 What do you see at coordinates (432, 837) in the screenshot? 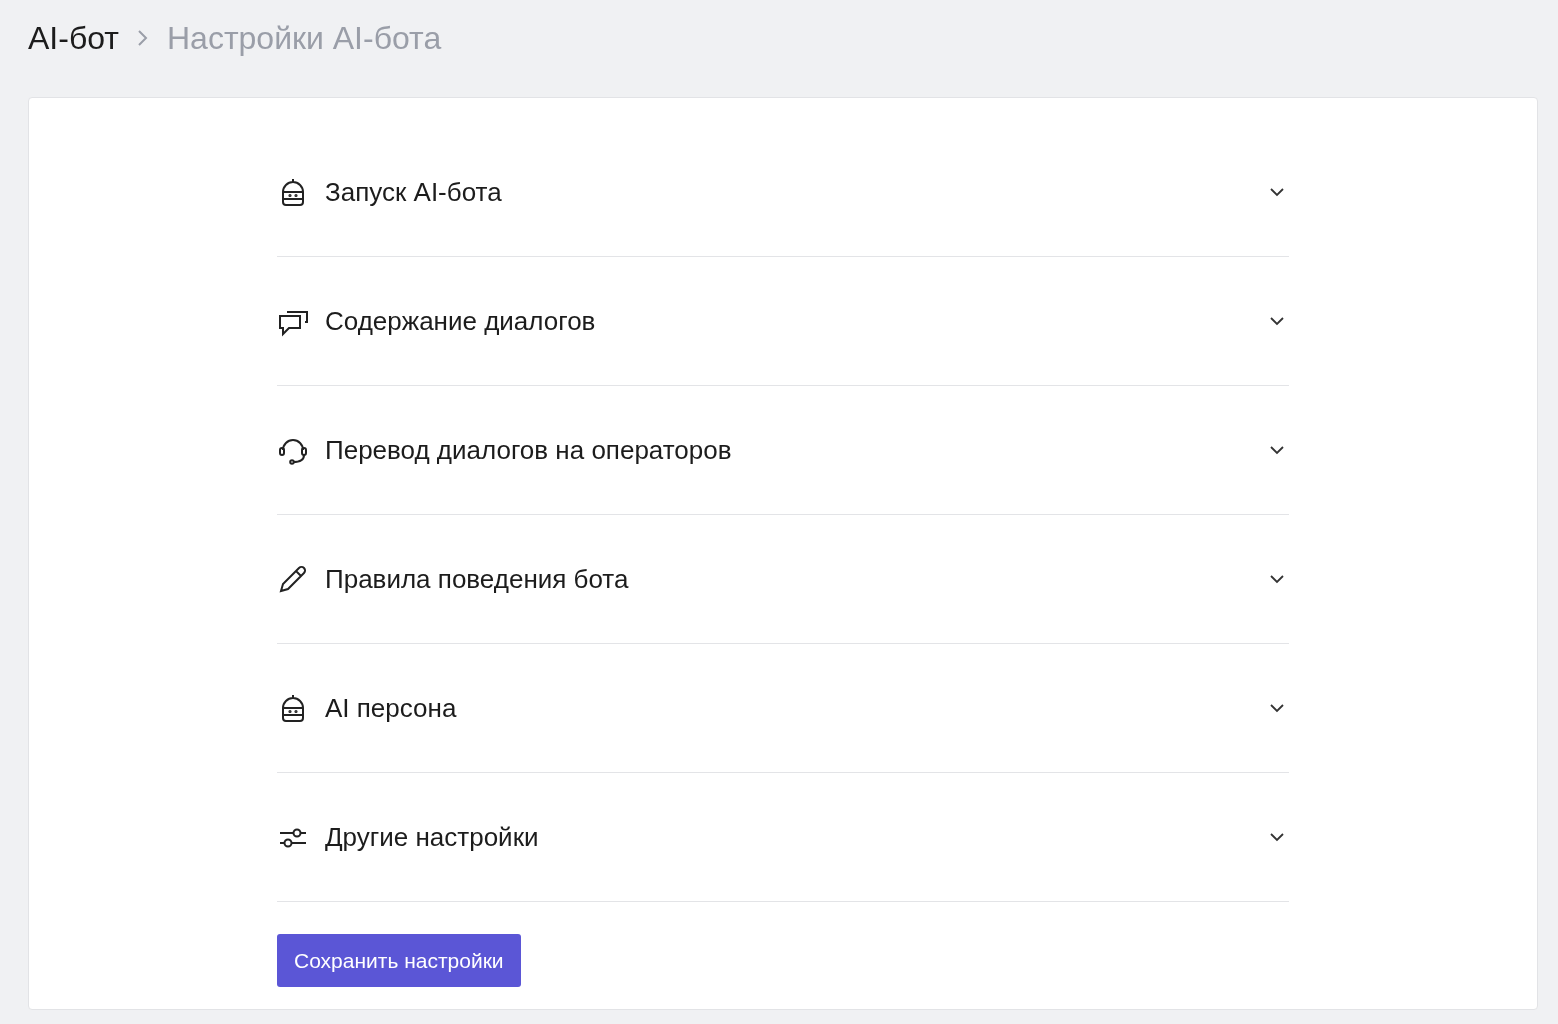
I see `section-title: Другие настройки` at bounding box center [432, 837].